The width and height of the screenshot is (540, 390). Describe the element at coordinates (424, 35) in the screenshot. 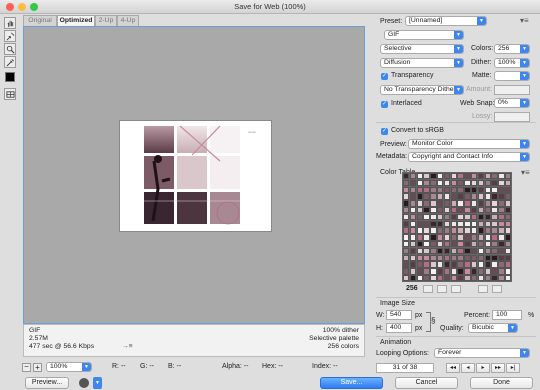

I see `file-format-select: GIF ▼` at that location.